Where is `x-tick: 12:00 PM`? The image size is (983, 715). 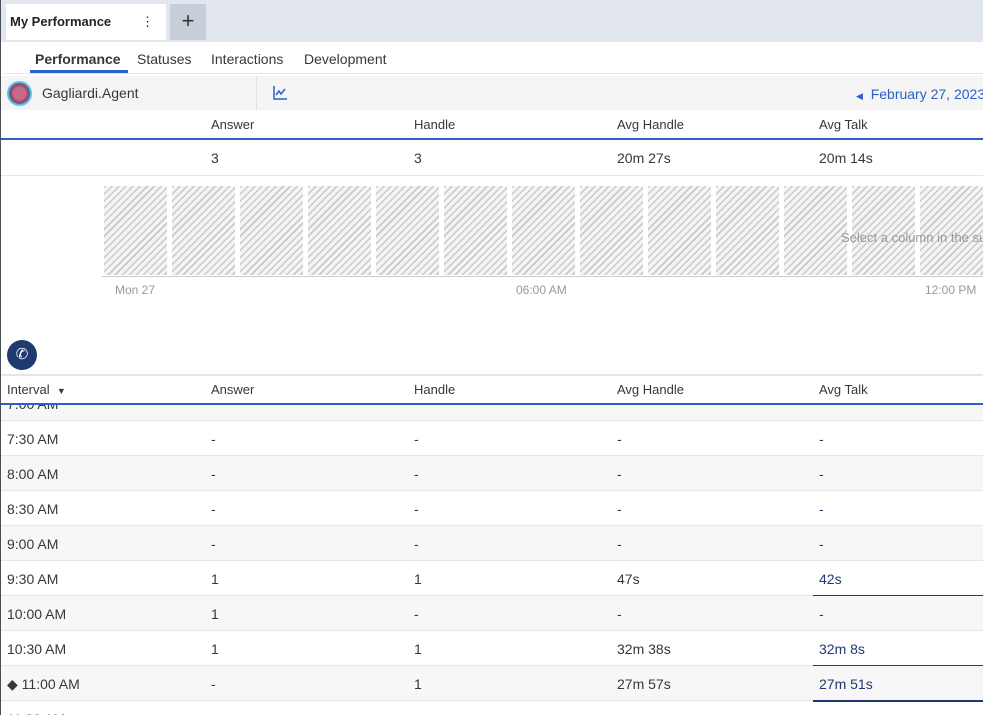 x-tick: 12:00 PM is located at coordinates (951, 290).